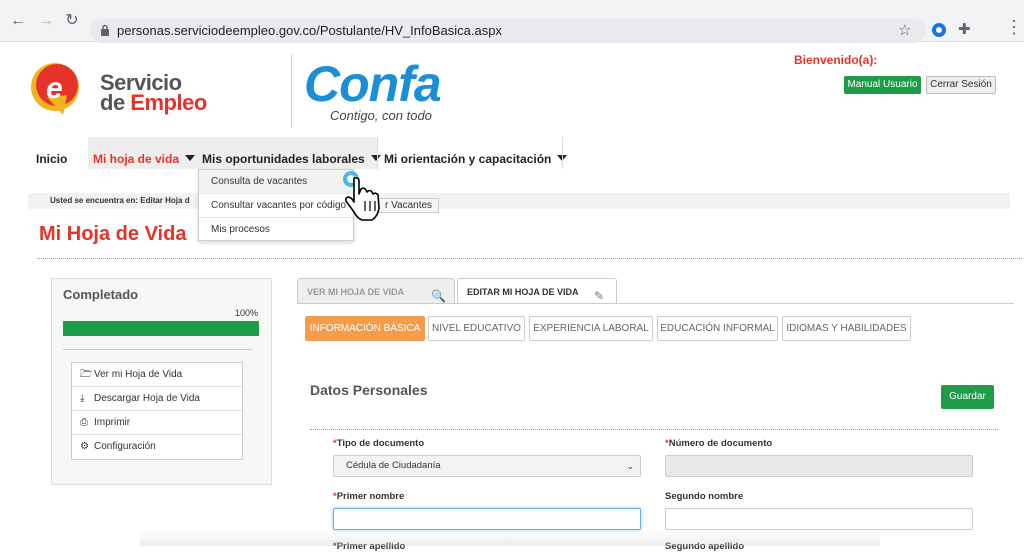 Image resolution: width=1024 pixels, height=552 pixels. Describe the element at coordinates (51, 153) in the screenshot. I see `nav-inicio: Inicio` at that location.